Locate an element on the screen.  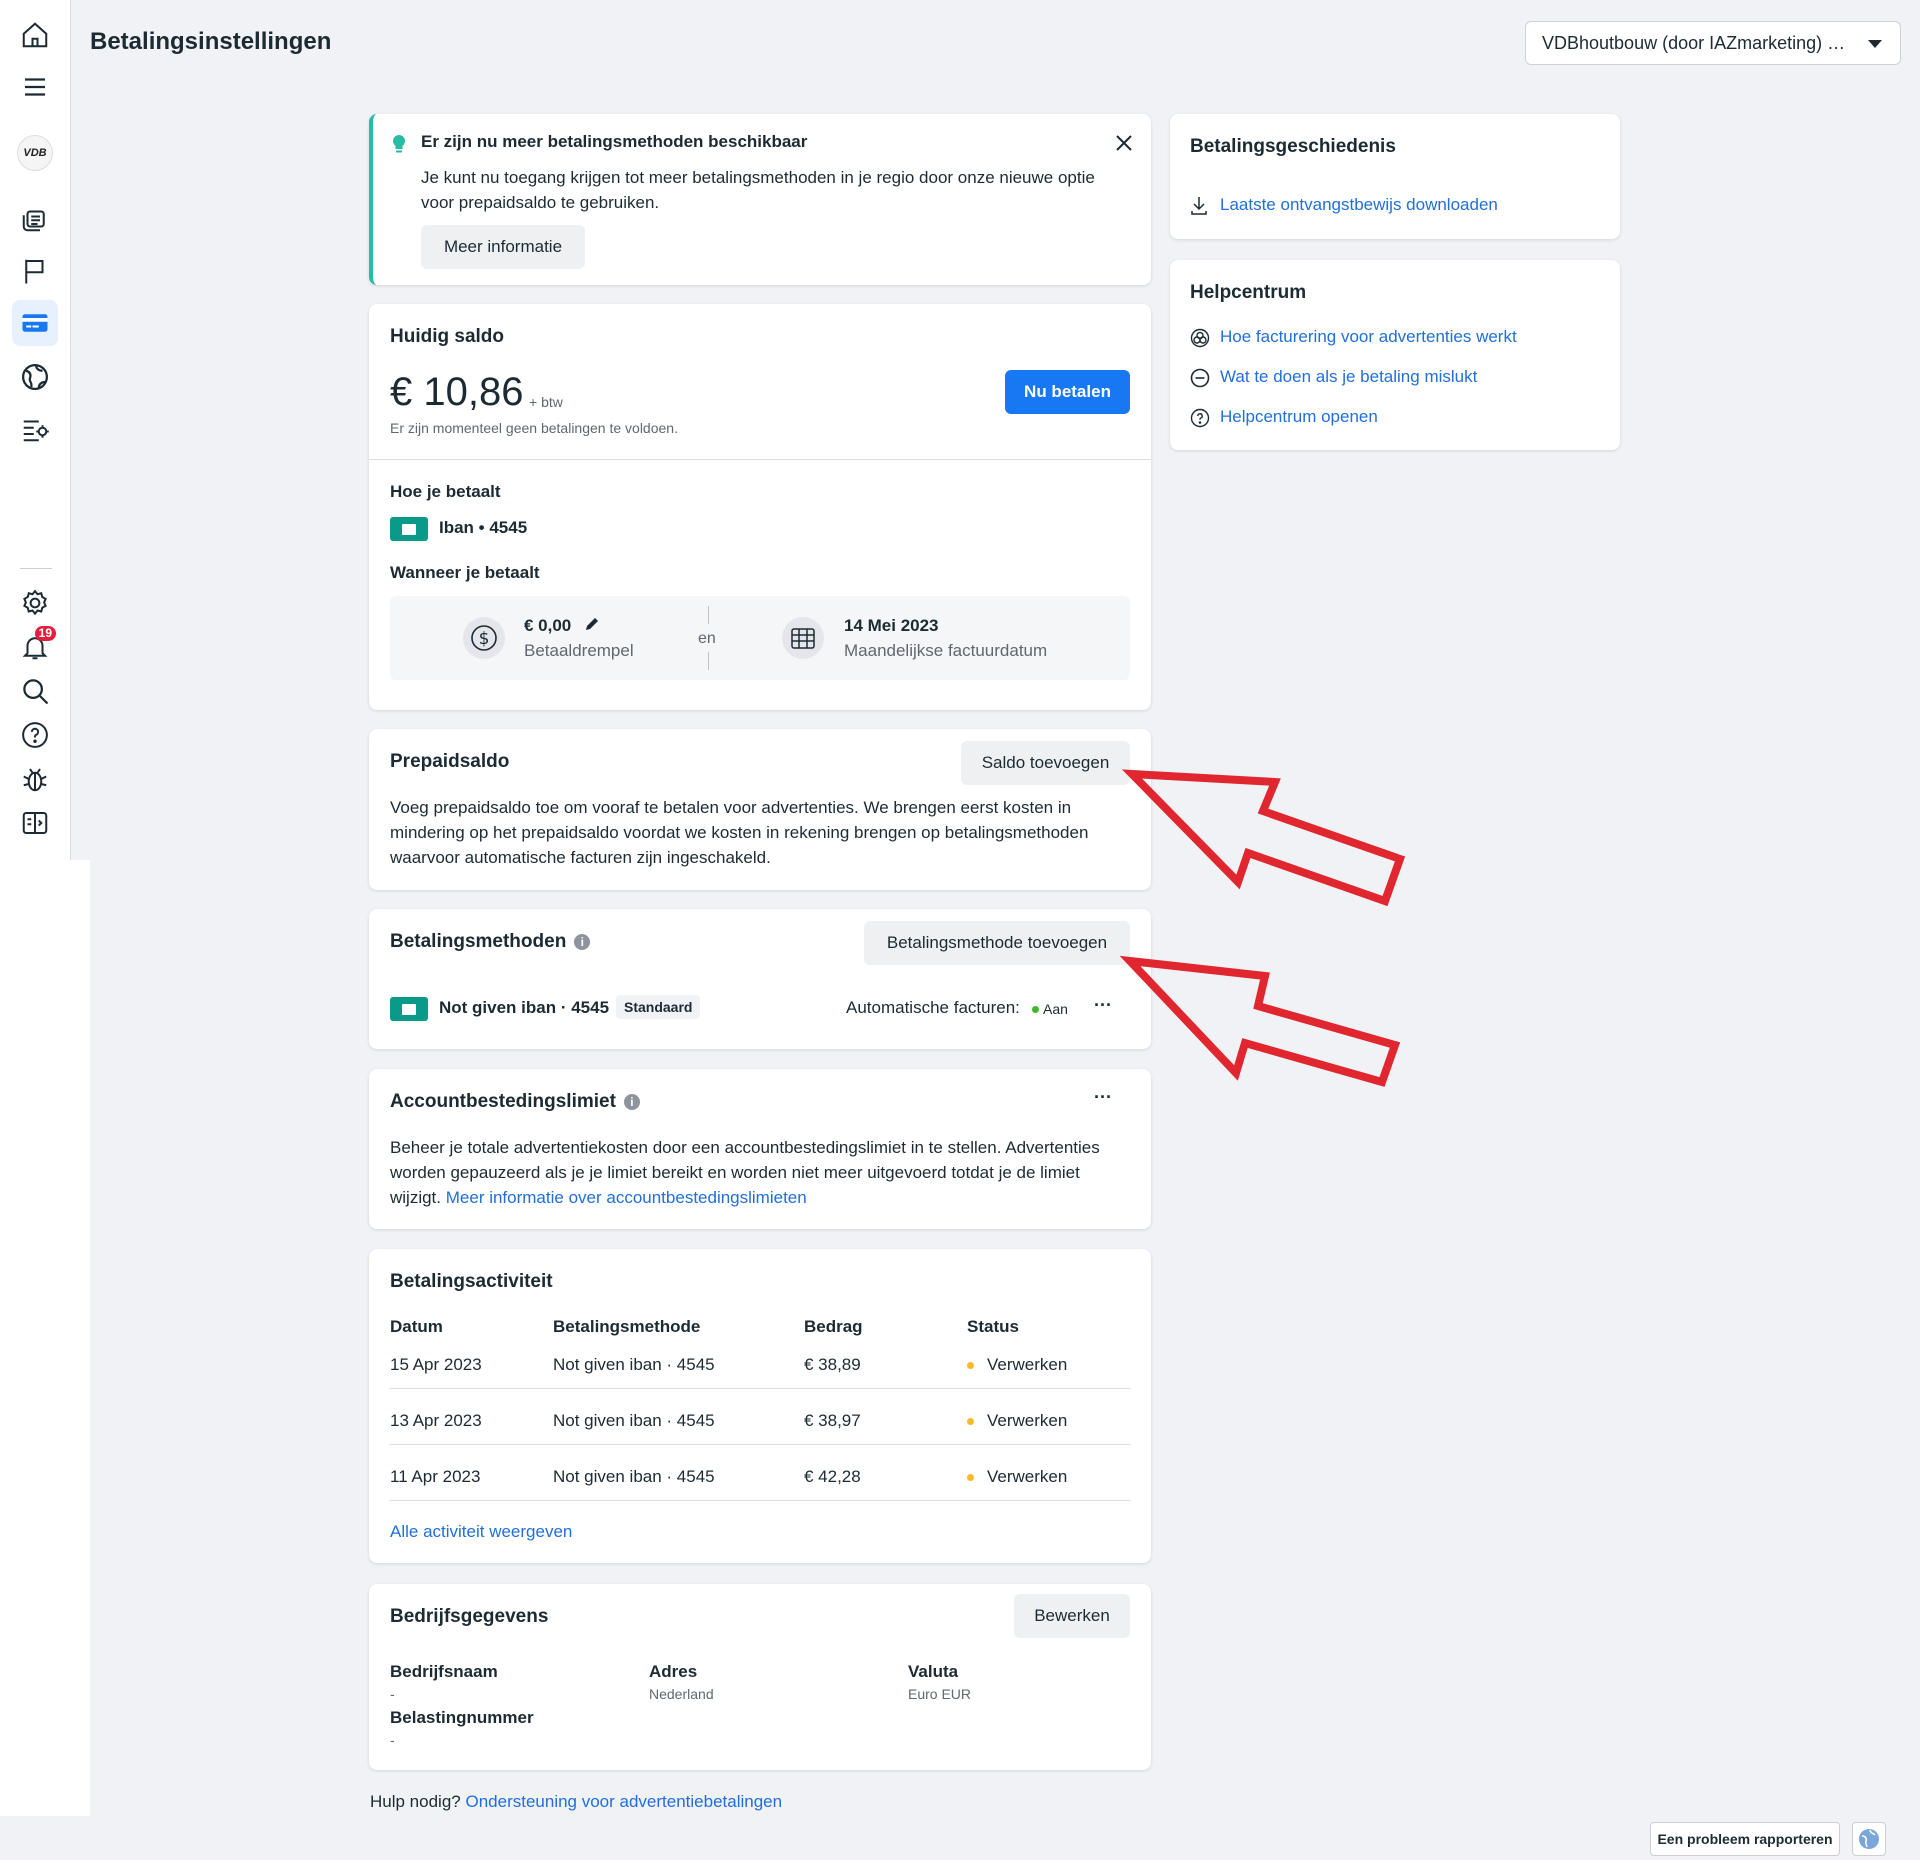
report-problem-button: Een probleem rapporteren is located at coordinates (1745, 1839).